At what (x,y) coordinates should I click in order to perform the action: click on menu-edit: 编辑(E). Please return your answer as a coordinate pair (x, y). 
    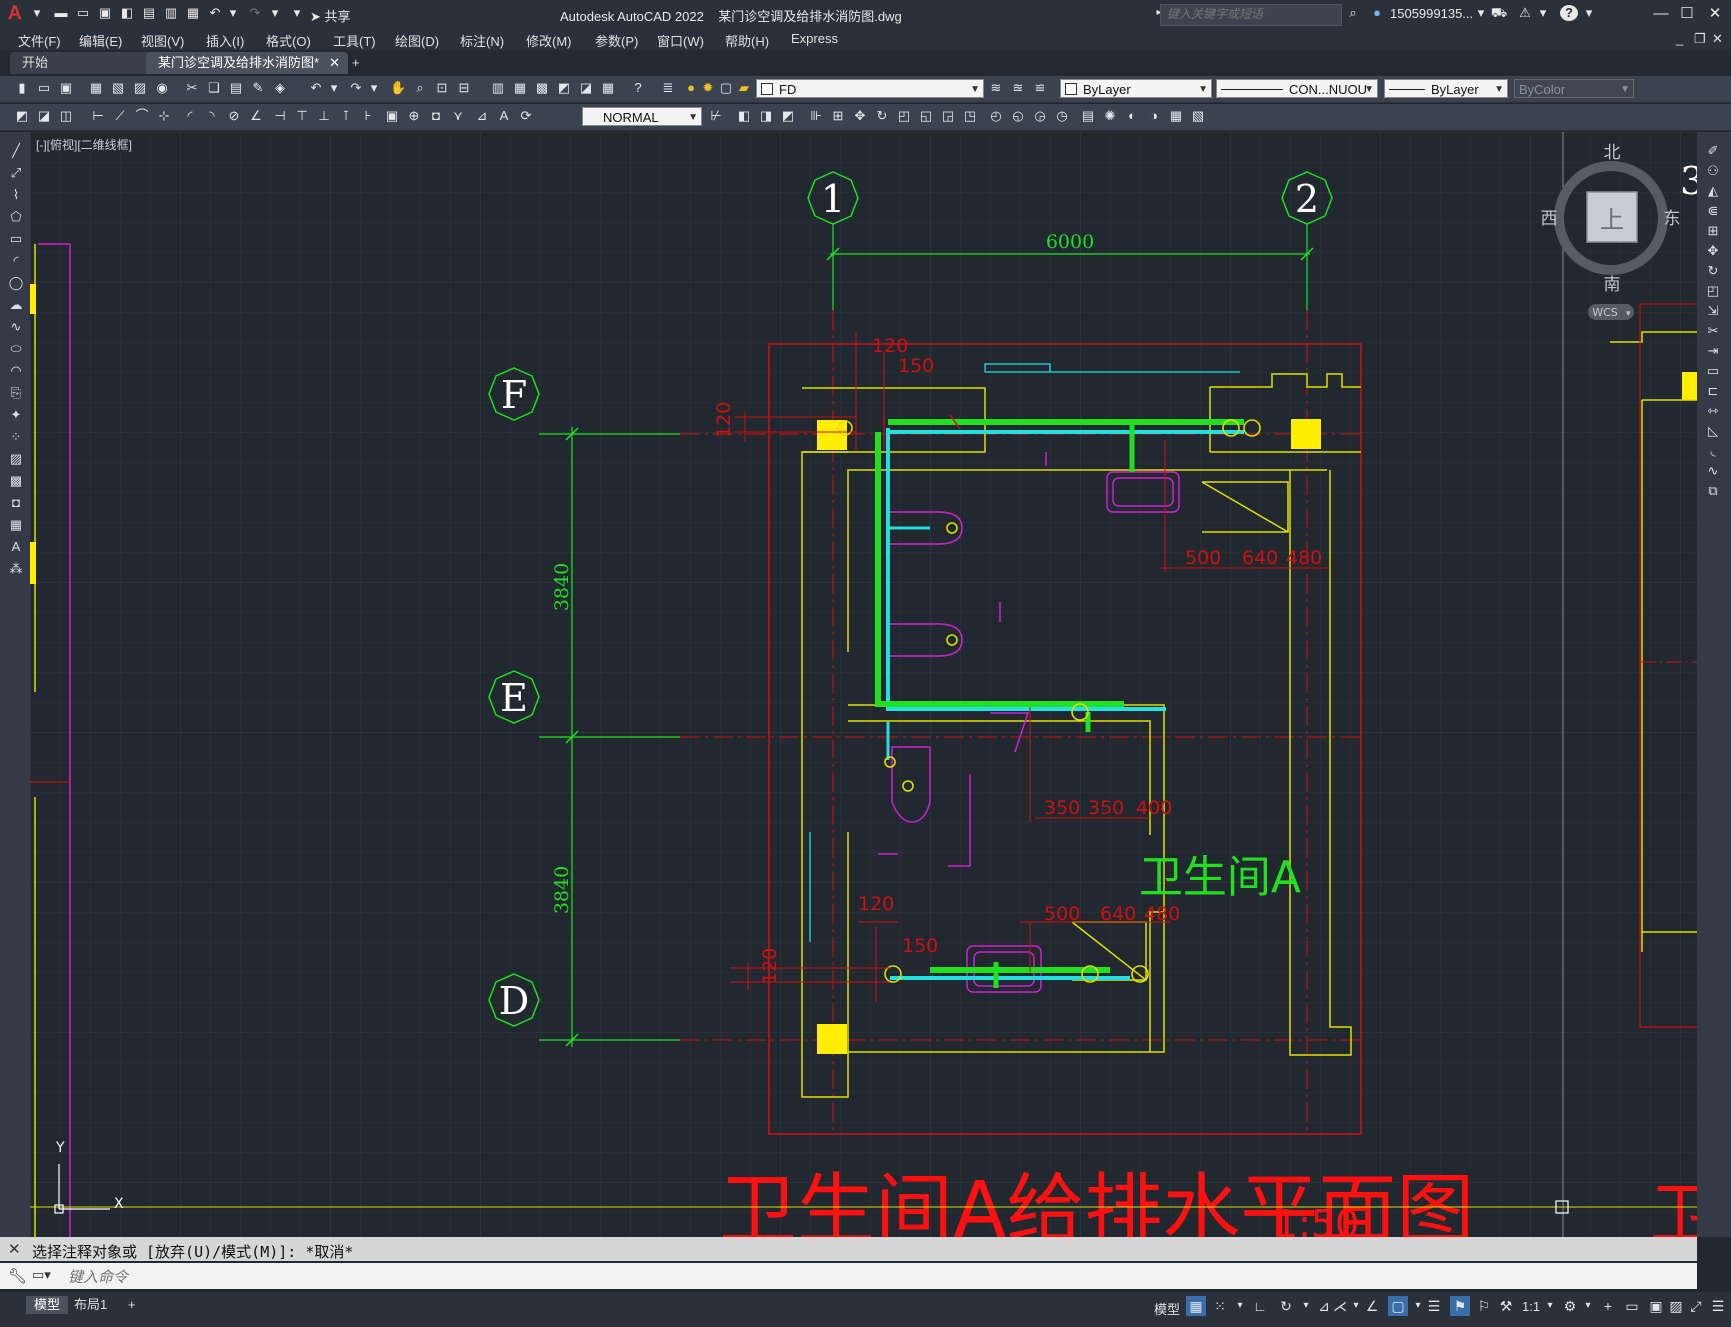
    Looking at the image, I should click on (100, 40).